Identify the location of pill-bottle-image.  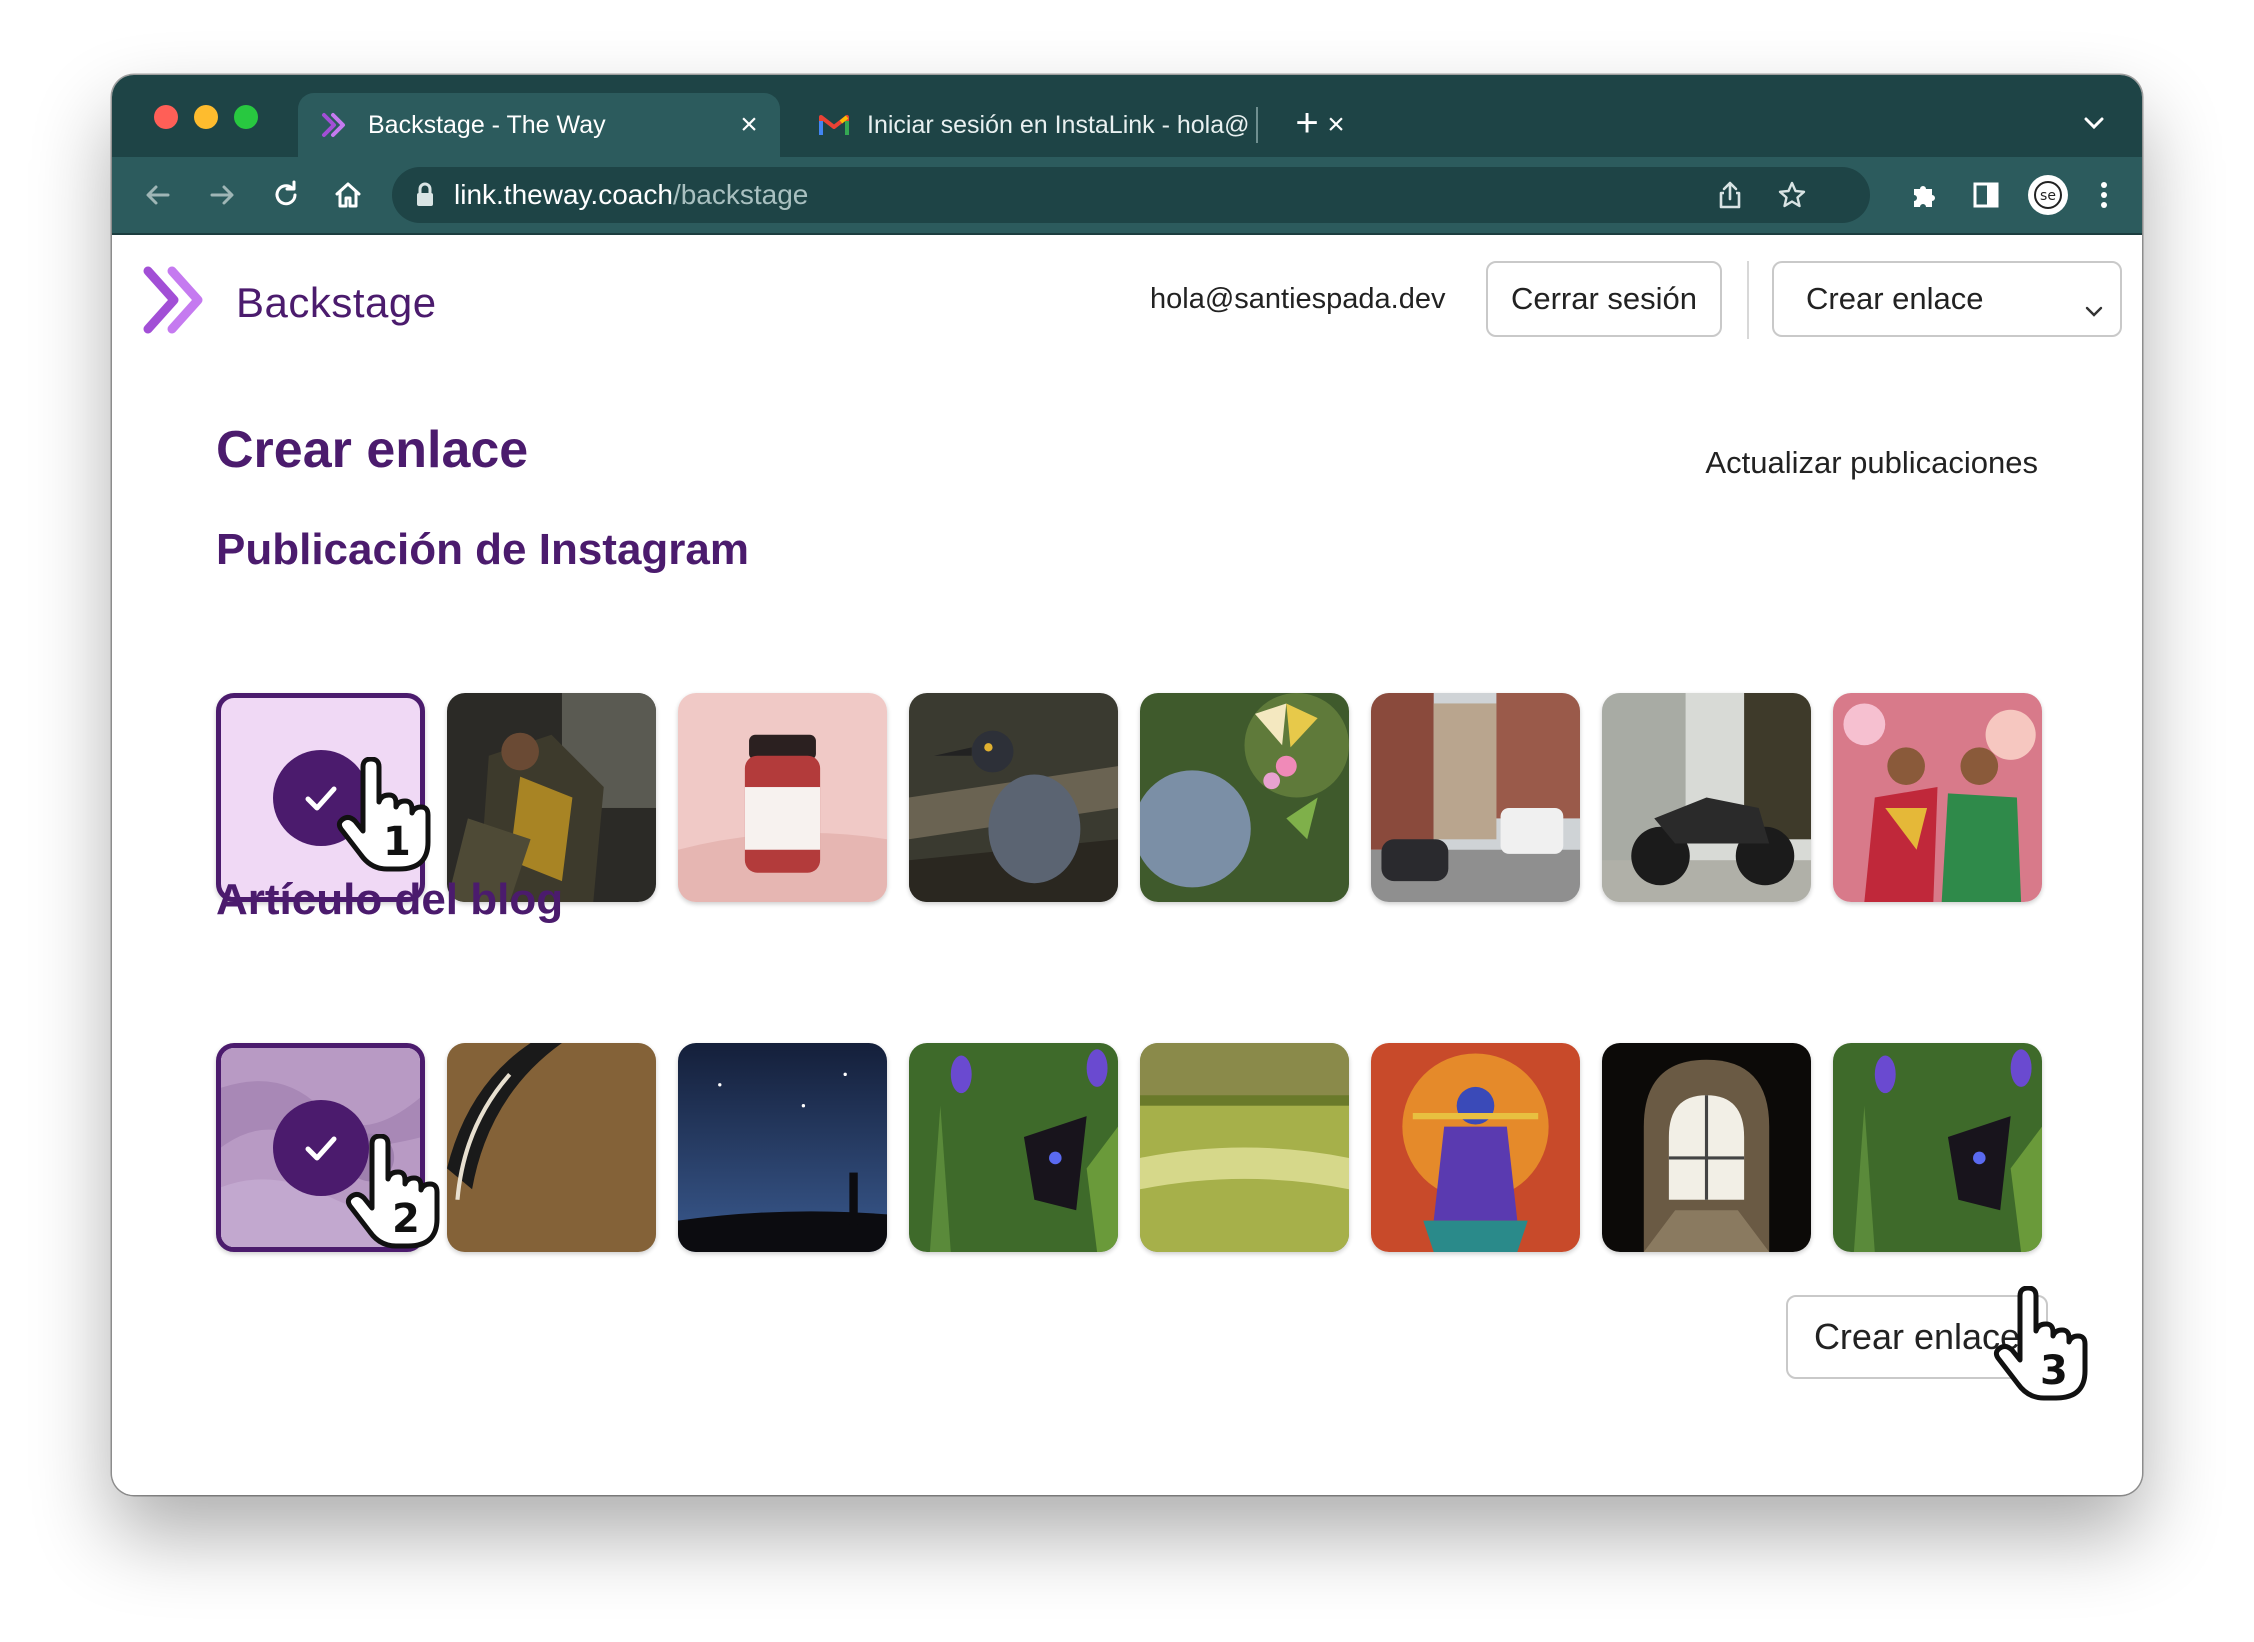
(782, 797).